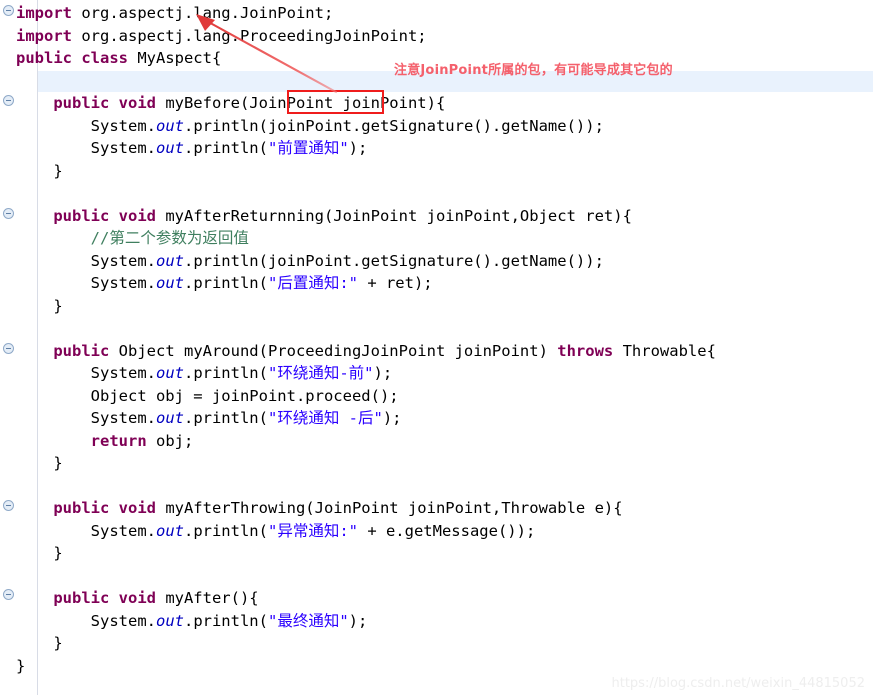 This screenshot has height=695, width=873. I want to click on code-line: System.out.println("环绕通知 -后");, so click(209, 418).